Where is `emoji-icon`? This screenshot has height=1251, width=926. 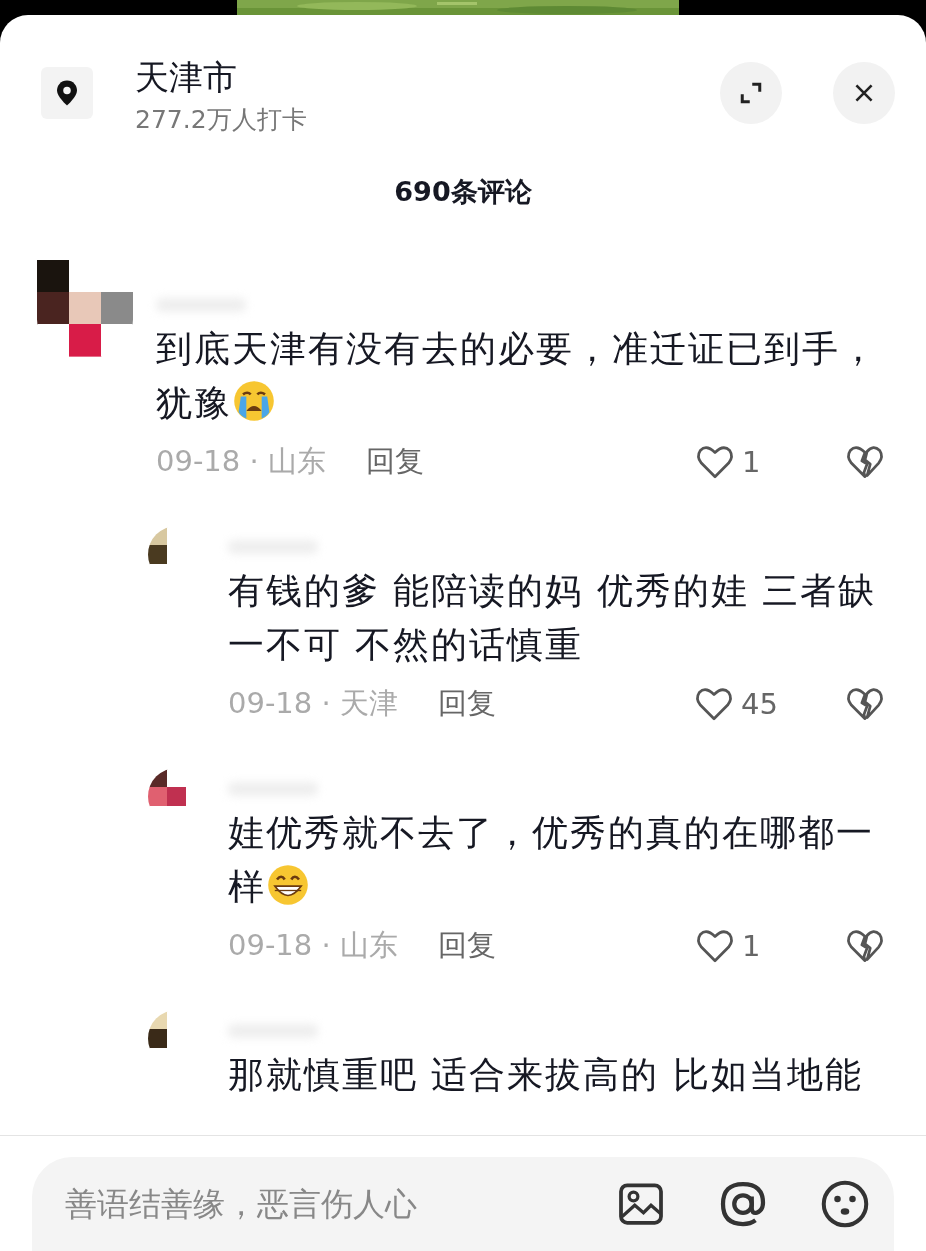
emoji-icon is located at coordinates (845, 1204).